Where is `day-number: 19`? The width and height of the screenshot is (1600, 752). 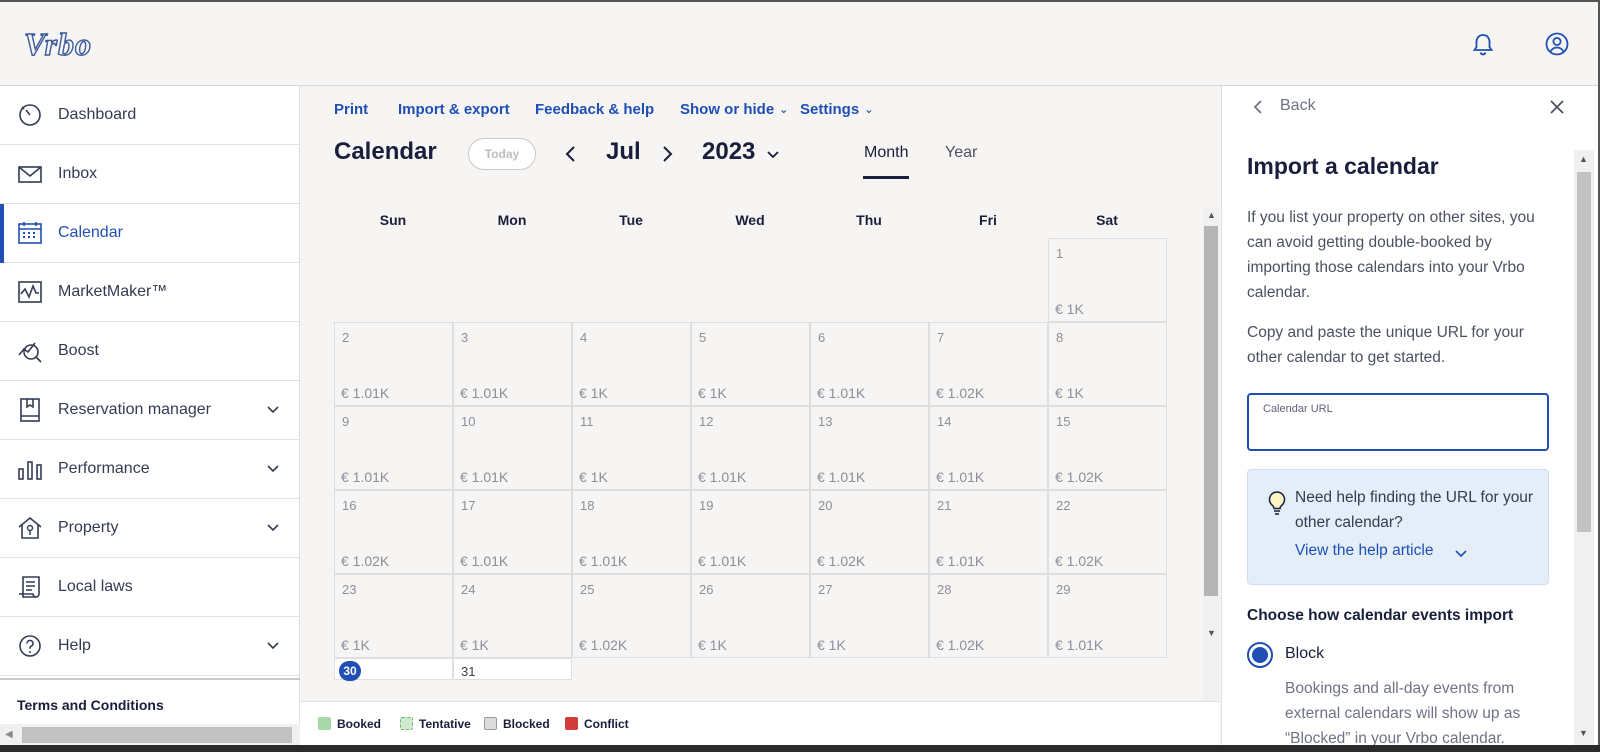
day-number: 19 is located at coordinates (706, 505).